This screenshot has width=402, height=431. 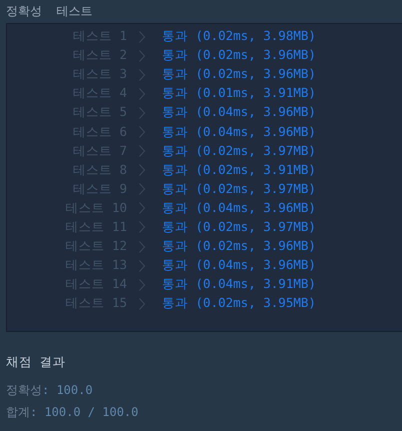 I want to click on summary-value: : 100.0 / 100.0, so click(x=84, y=412).